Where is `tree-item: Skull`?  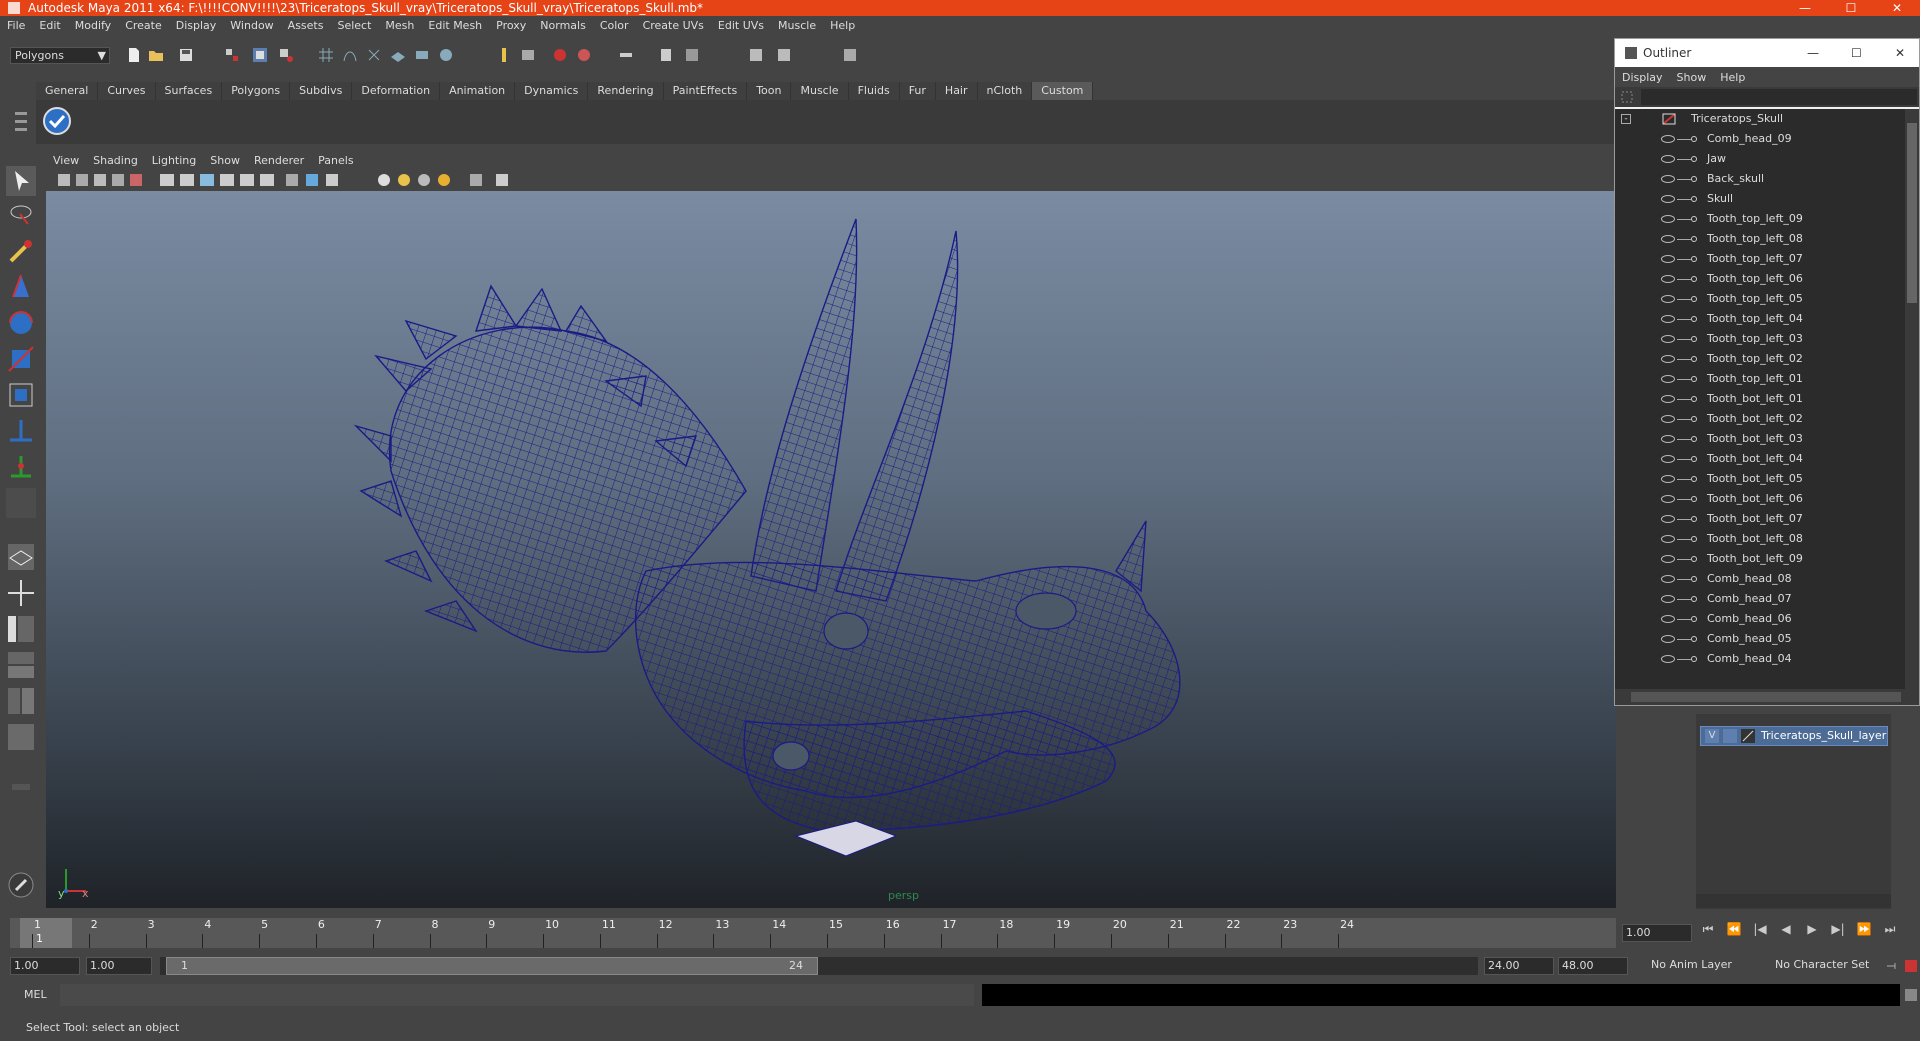
tree-item: Skull is located at coordinates (1760, 199).